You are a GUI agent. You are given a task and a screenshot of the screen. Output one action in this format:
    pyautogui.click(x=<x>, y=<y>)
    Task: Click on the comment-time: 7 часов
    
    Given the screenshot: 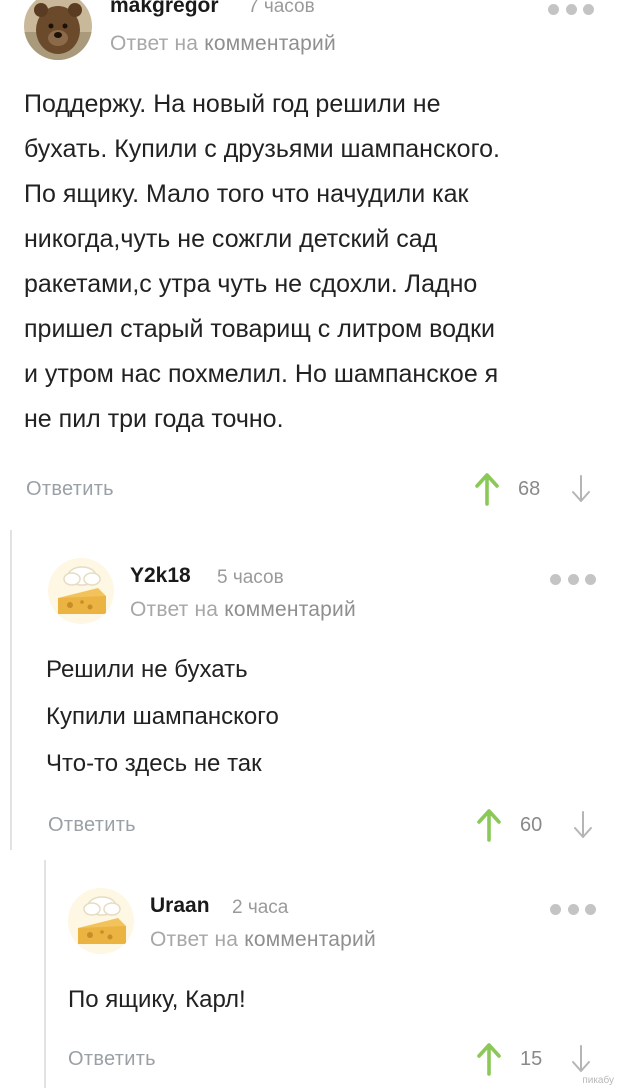 What is the action you would take?
    pyautogui.click(x=281, y=8)
    